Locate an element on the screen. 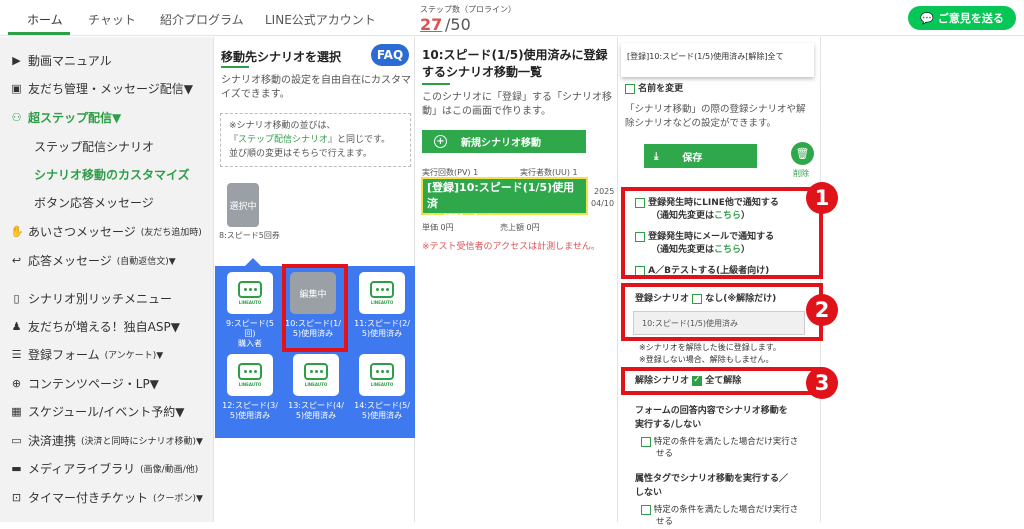  ticket-icon: ⊡ is located at coordinates (16, 497).